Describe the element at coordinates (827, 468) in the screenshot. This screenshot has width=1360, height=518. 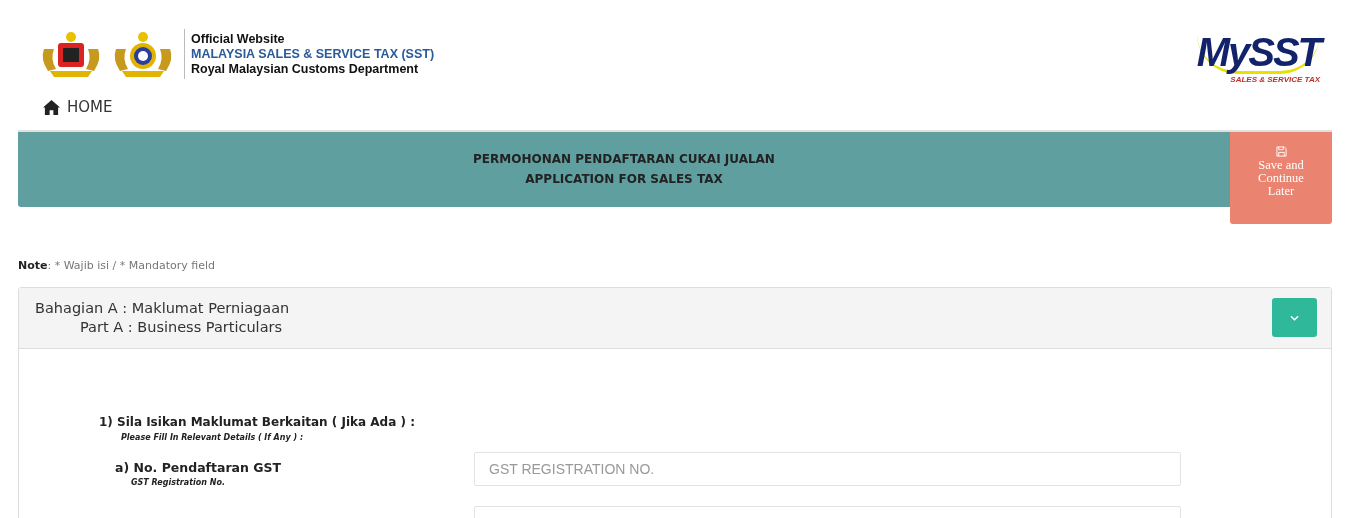
I see `input-field: GST REGISTRATION NO.` at that location.